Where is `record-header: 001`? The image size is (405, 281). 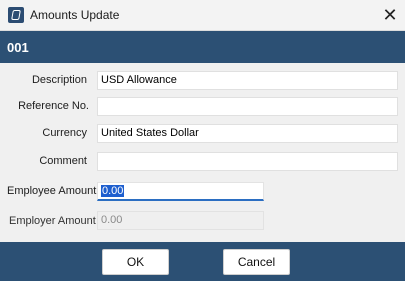 record-header: 001 is located at coordinates (202, 47).